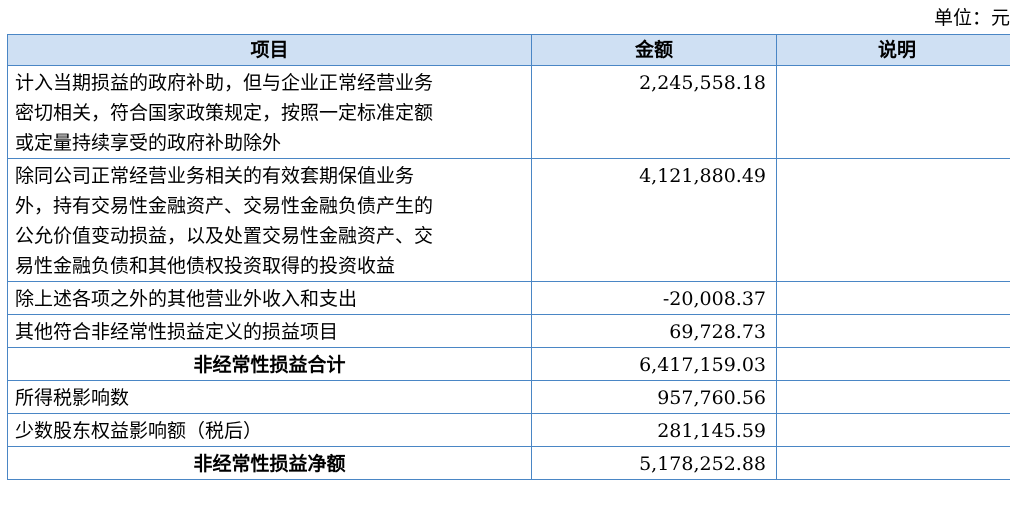 The width and height of the screenshot is (1010, 528). Describe the element at coordinates (148, 143) in the screenshot. I see `row-item-line: 或定量持续享受的政府补助除外` at that location.